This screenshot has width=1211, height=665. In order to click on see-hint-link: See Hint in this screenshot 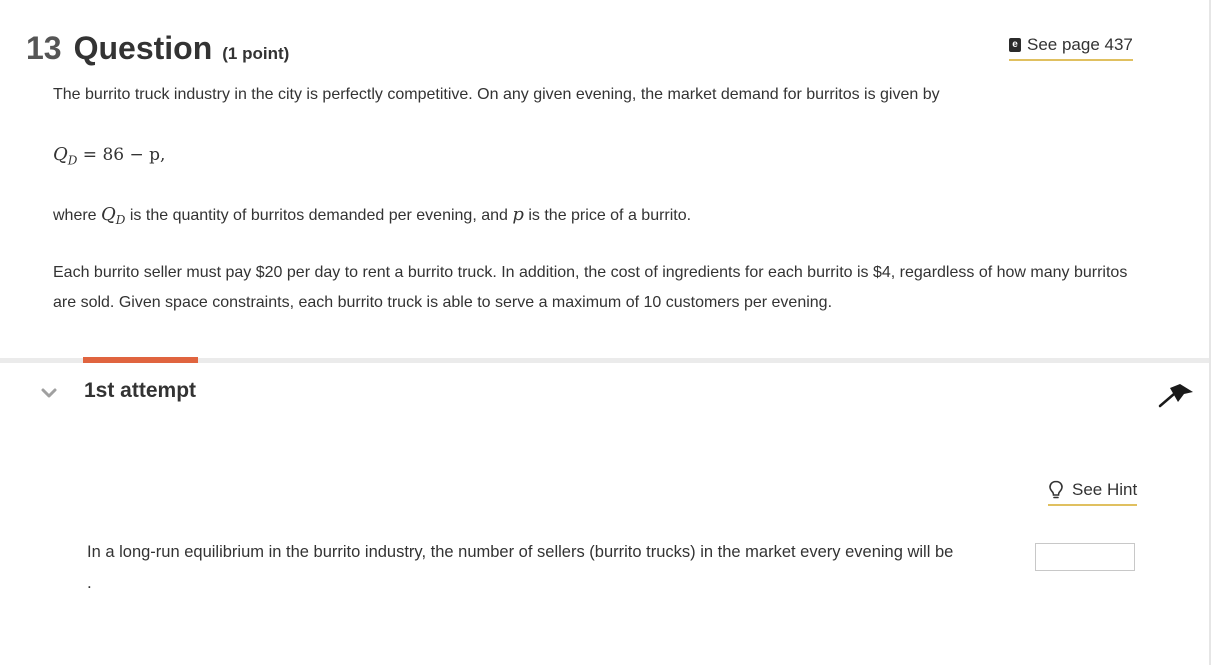, I will do `click(1093, 493)`.